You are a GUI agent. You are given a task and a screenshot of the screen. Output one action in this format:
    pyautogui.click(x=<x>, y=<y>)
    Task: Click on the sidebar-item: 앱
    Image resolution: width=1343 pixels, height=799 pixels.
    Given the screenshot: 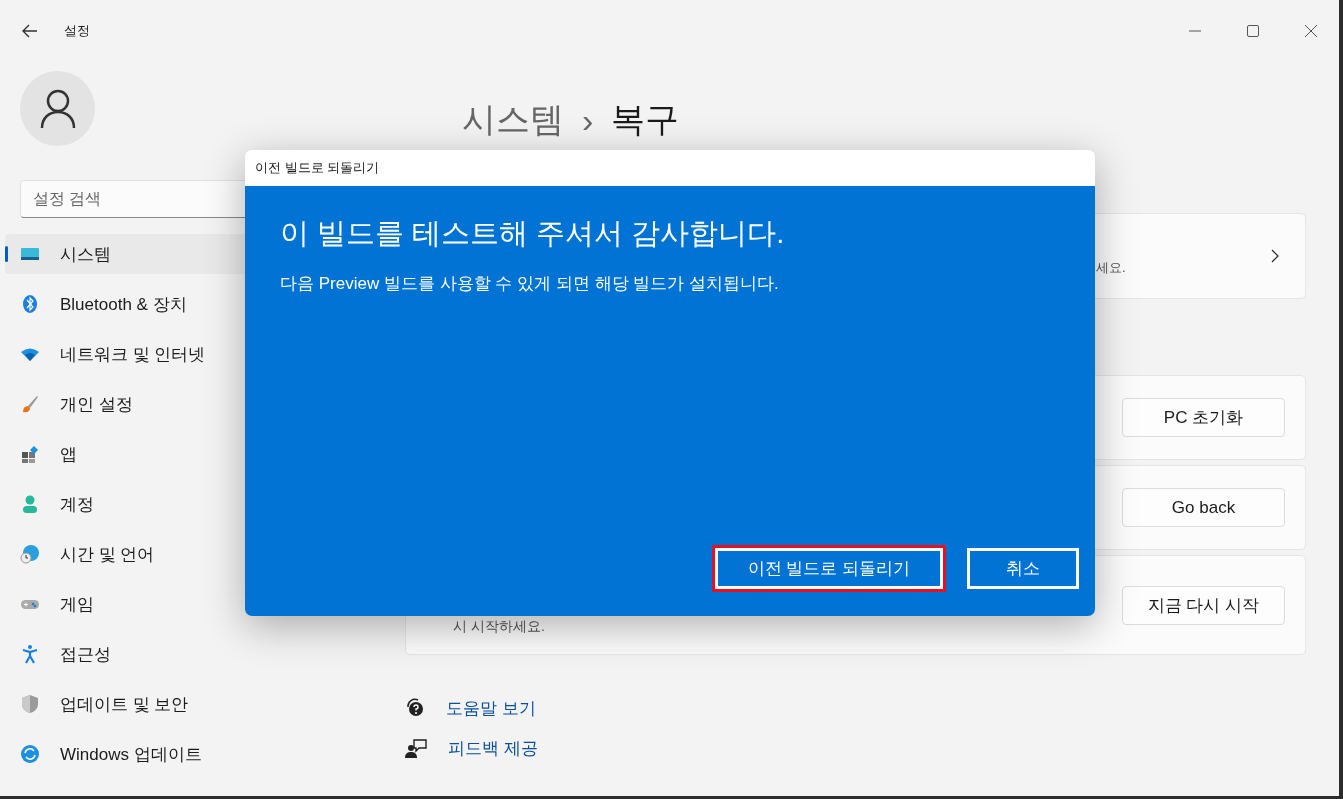 What is the action you would take?
    pyautogui.click(x=170, y=454)
    